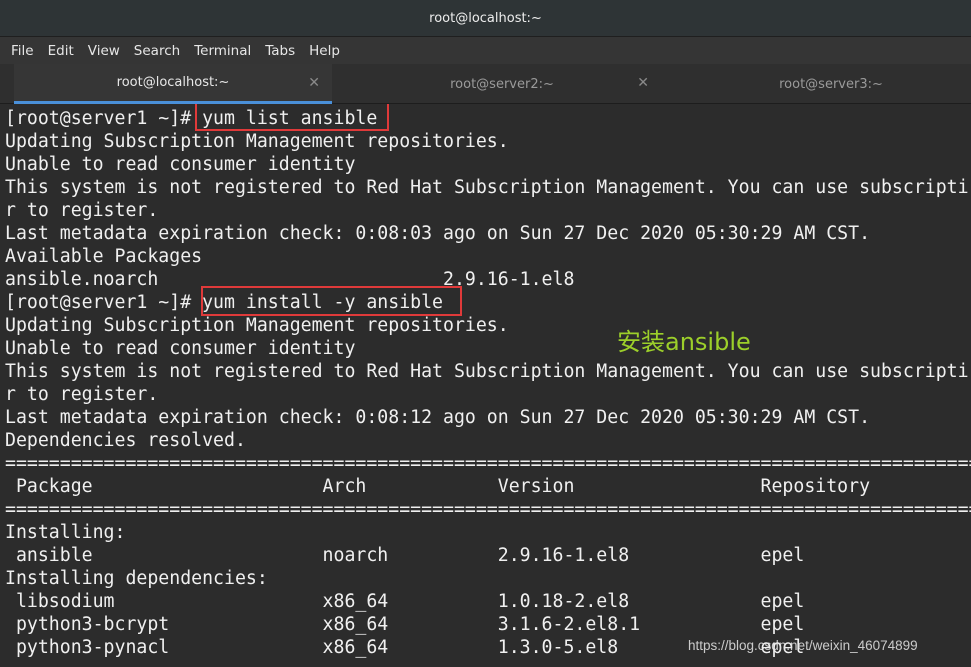  I want to click on terminal-table-header: Package Arch Version Repository, so click(438, 486).